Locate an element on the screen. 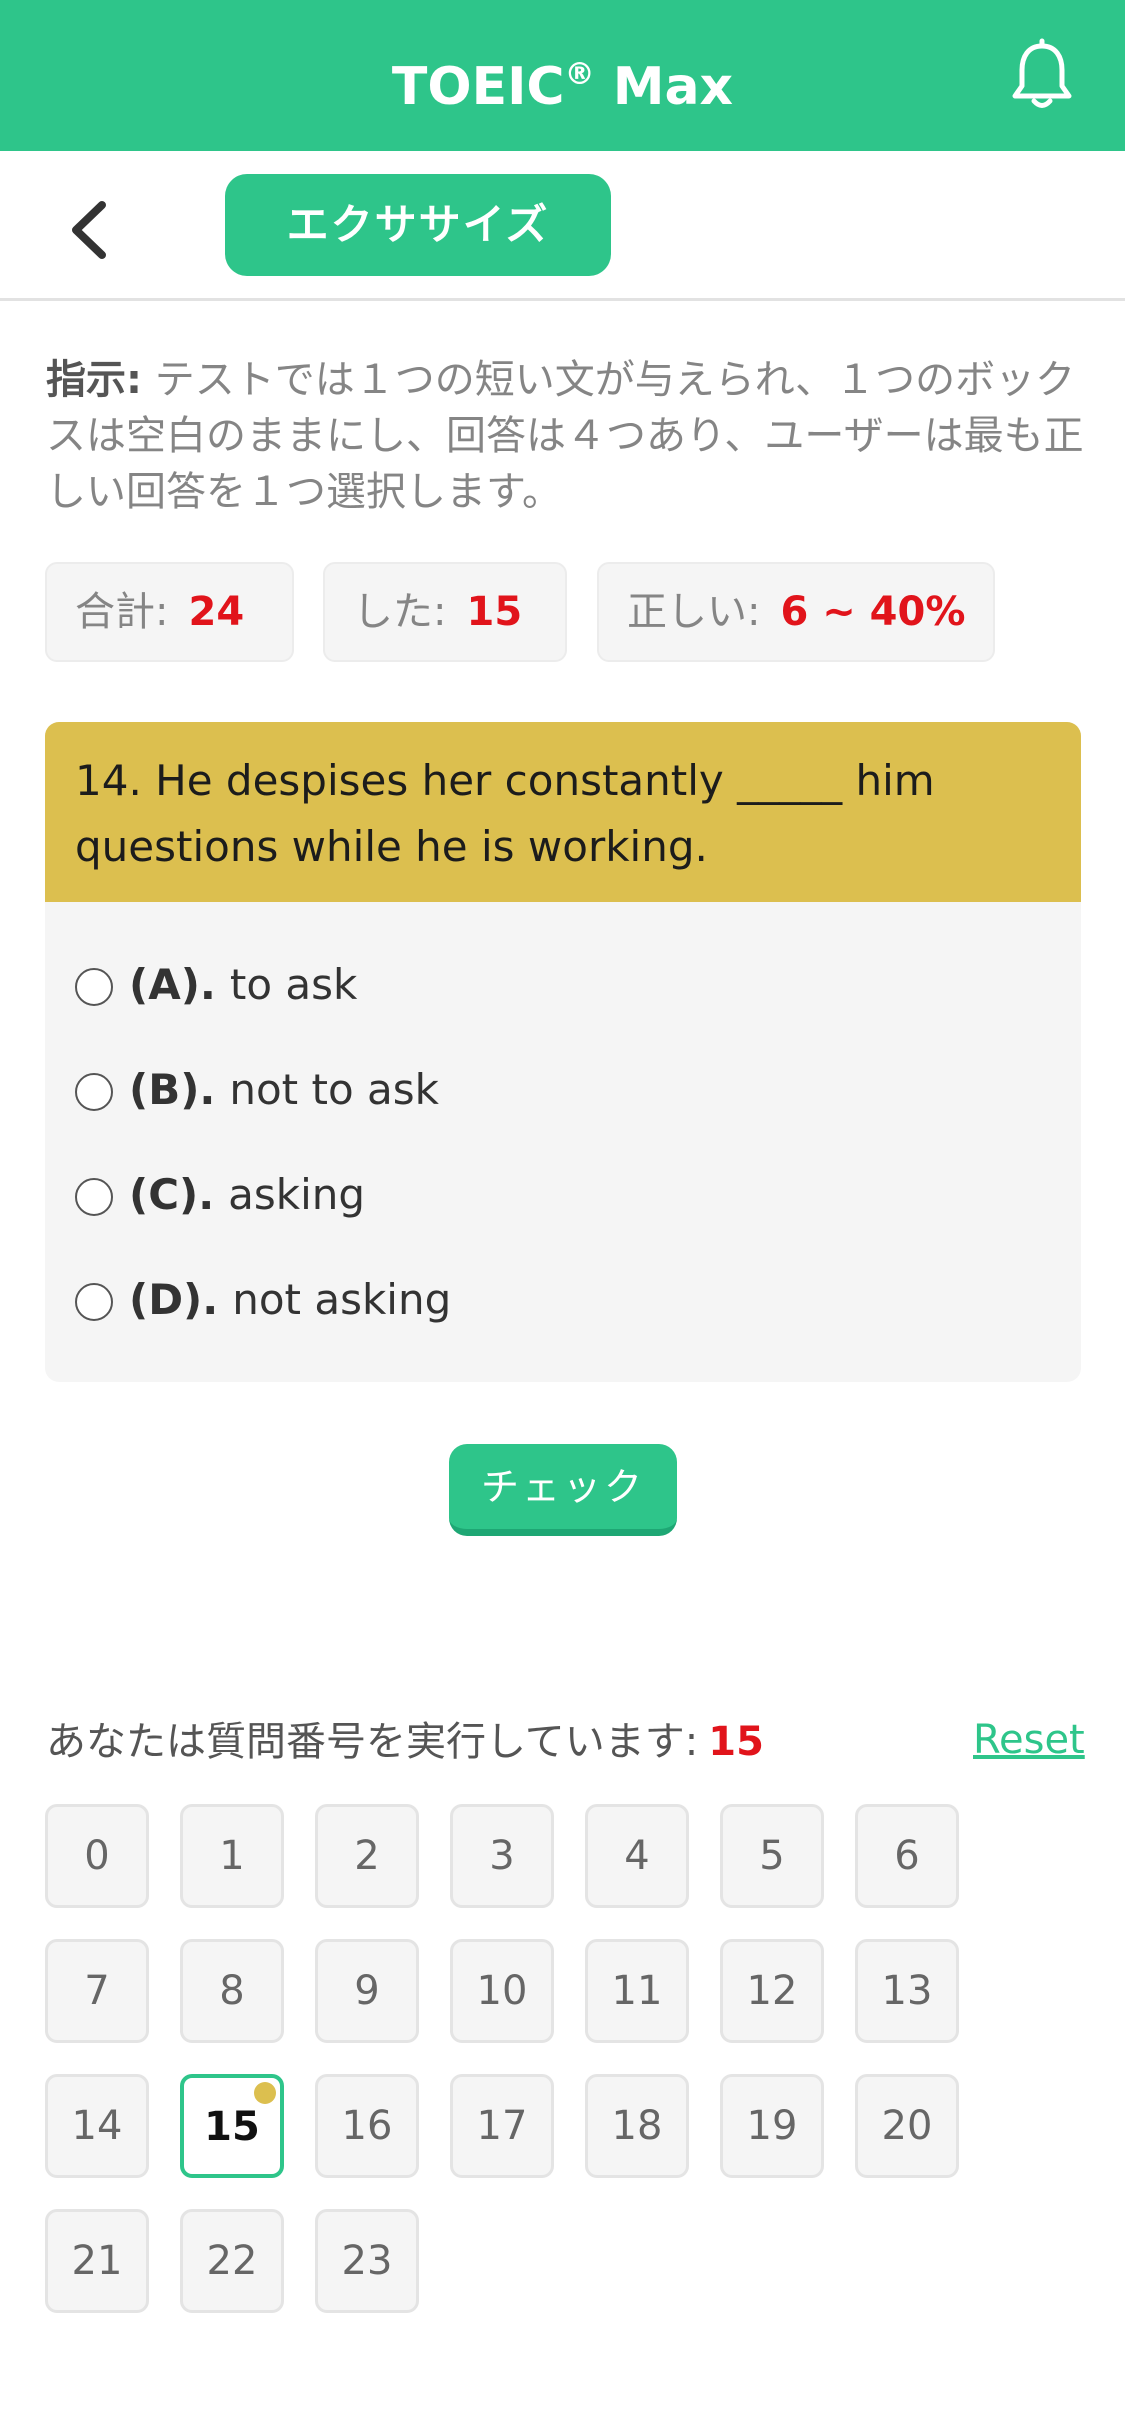 The width and height of the screenshot is (1125, 2436). app-title: TOEIC® Max is located at coordinates (562, 81).